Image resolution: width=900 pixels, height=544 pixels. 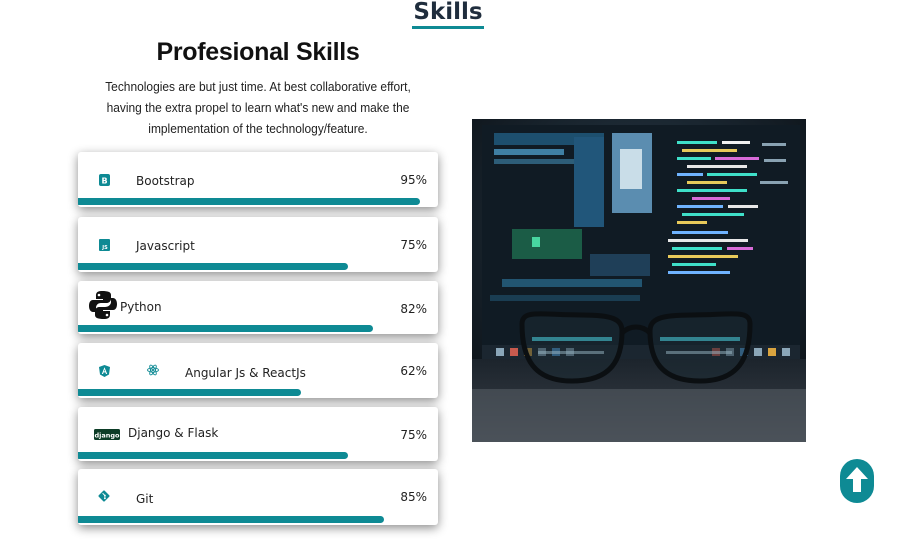 I want to click on skill-name: Angular Js & ReactJs, so click(x=245, y=373).